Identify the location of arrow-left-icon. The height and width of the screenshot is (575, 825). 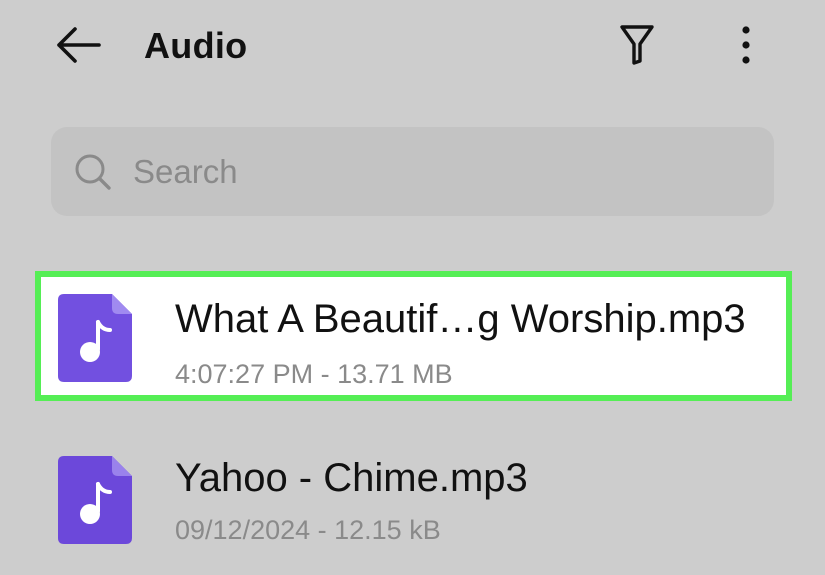
(79, 45).